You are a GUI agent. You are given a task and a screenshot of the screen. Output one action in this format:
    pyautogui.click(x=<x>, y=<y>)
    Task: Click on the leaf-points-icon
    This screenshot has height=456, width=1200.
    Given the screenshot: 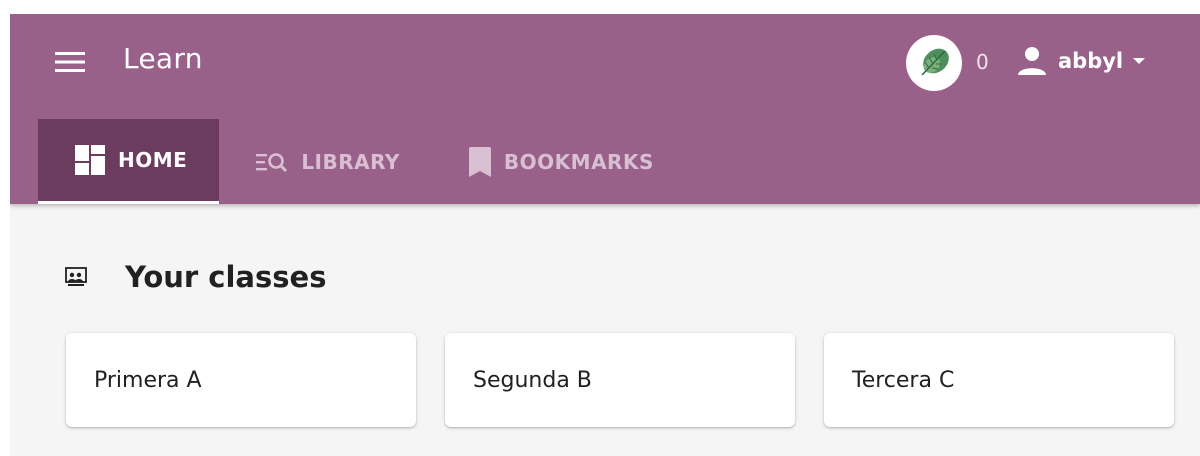 What is the action you would take?
    pyautogui.click(x=934, y=63)
    